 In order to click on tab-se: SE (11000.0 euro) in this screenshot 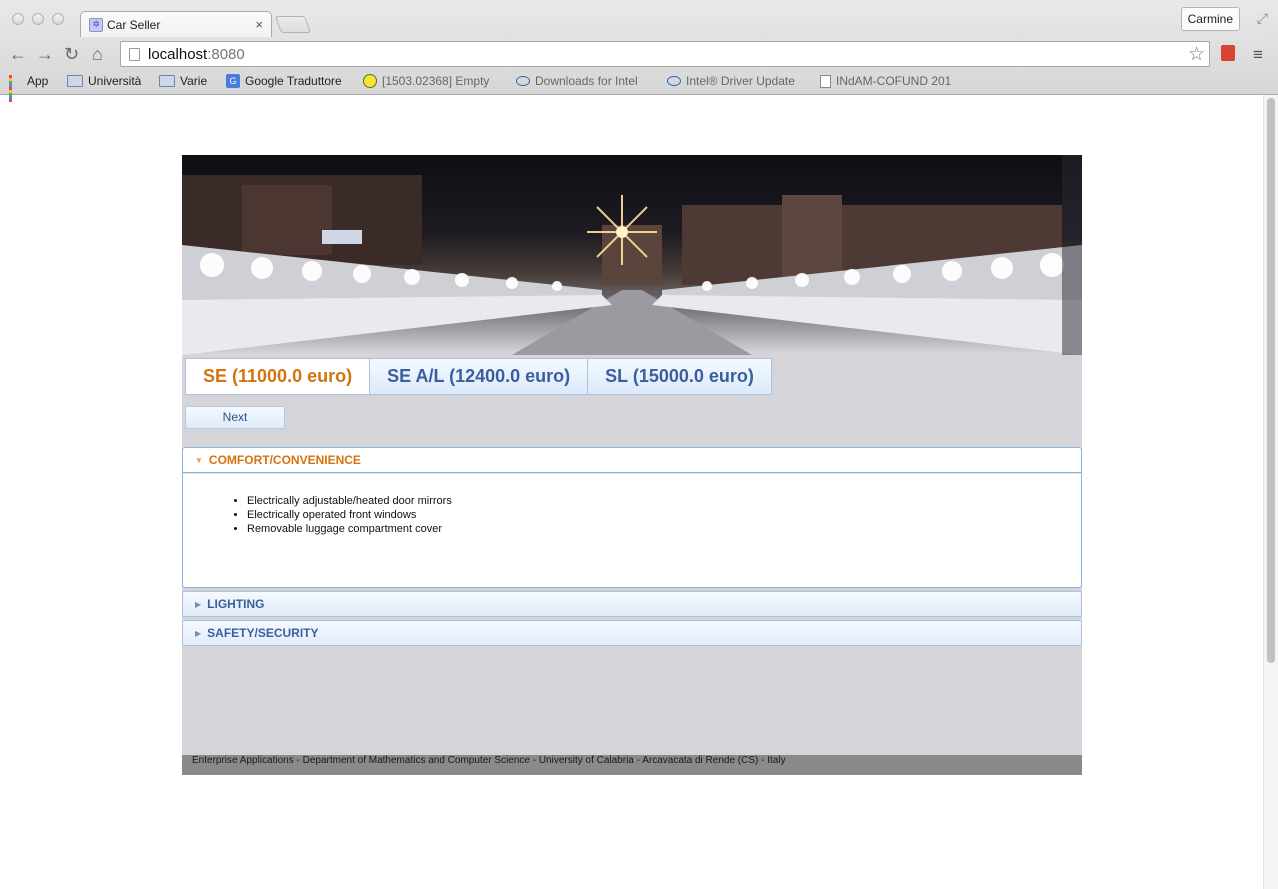, I will do `click(278, 376)`.